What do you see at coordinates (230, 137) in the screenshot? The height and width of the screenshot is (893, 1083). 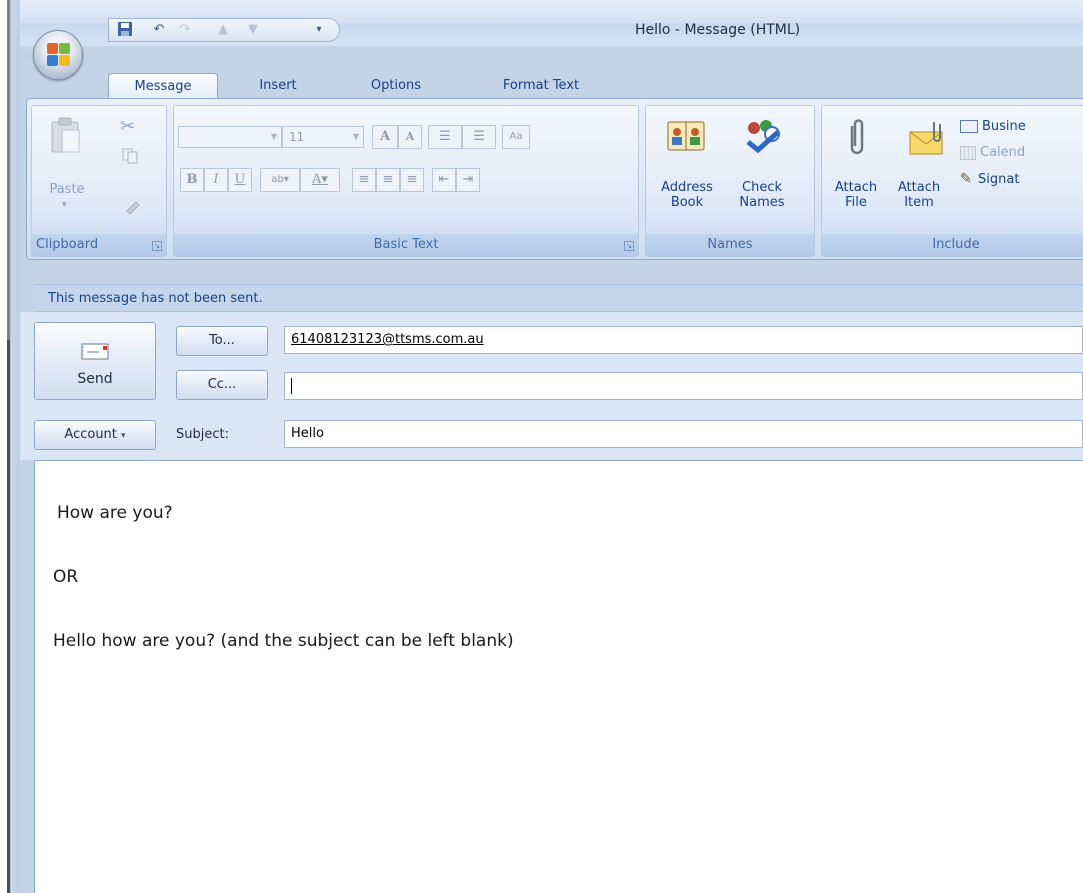 I see `font-name-combo: ▼` at bounding box center [230, 137].